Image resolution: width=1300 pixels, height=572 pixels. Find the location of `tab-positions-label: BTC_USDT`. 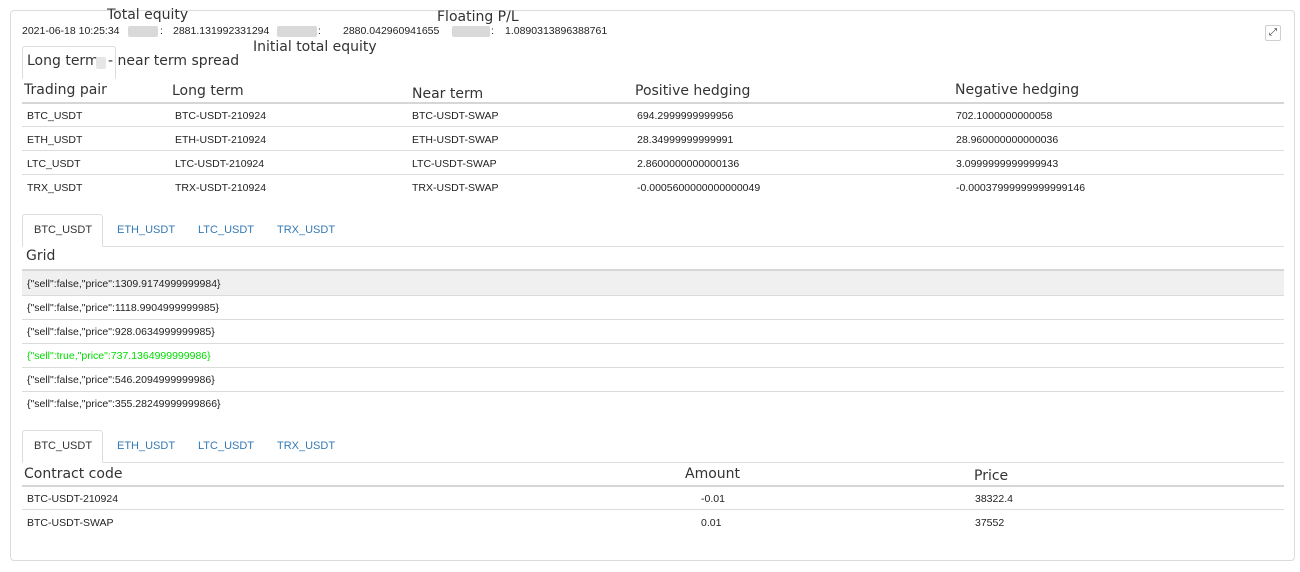

tab-positions-label: BTC_USDT is located at coordinates (63, 446).